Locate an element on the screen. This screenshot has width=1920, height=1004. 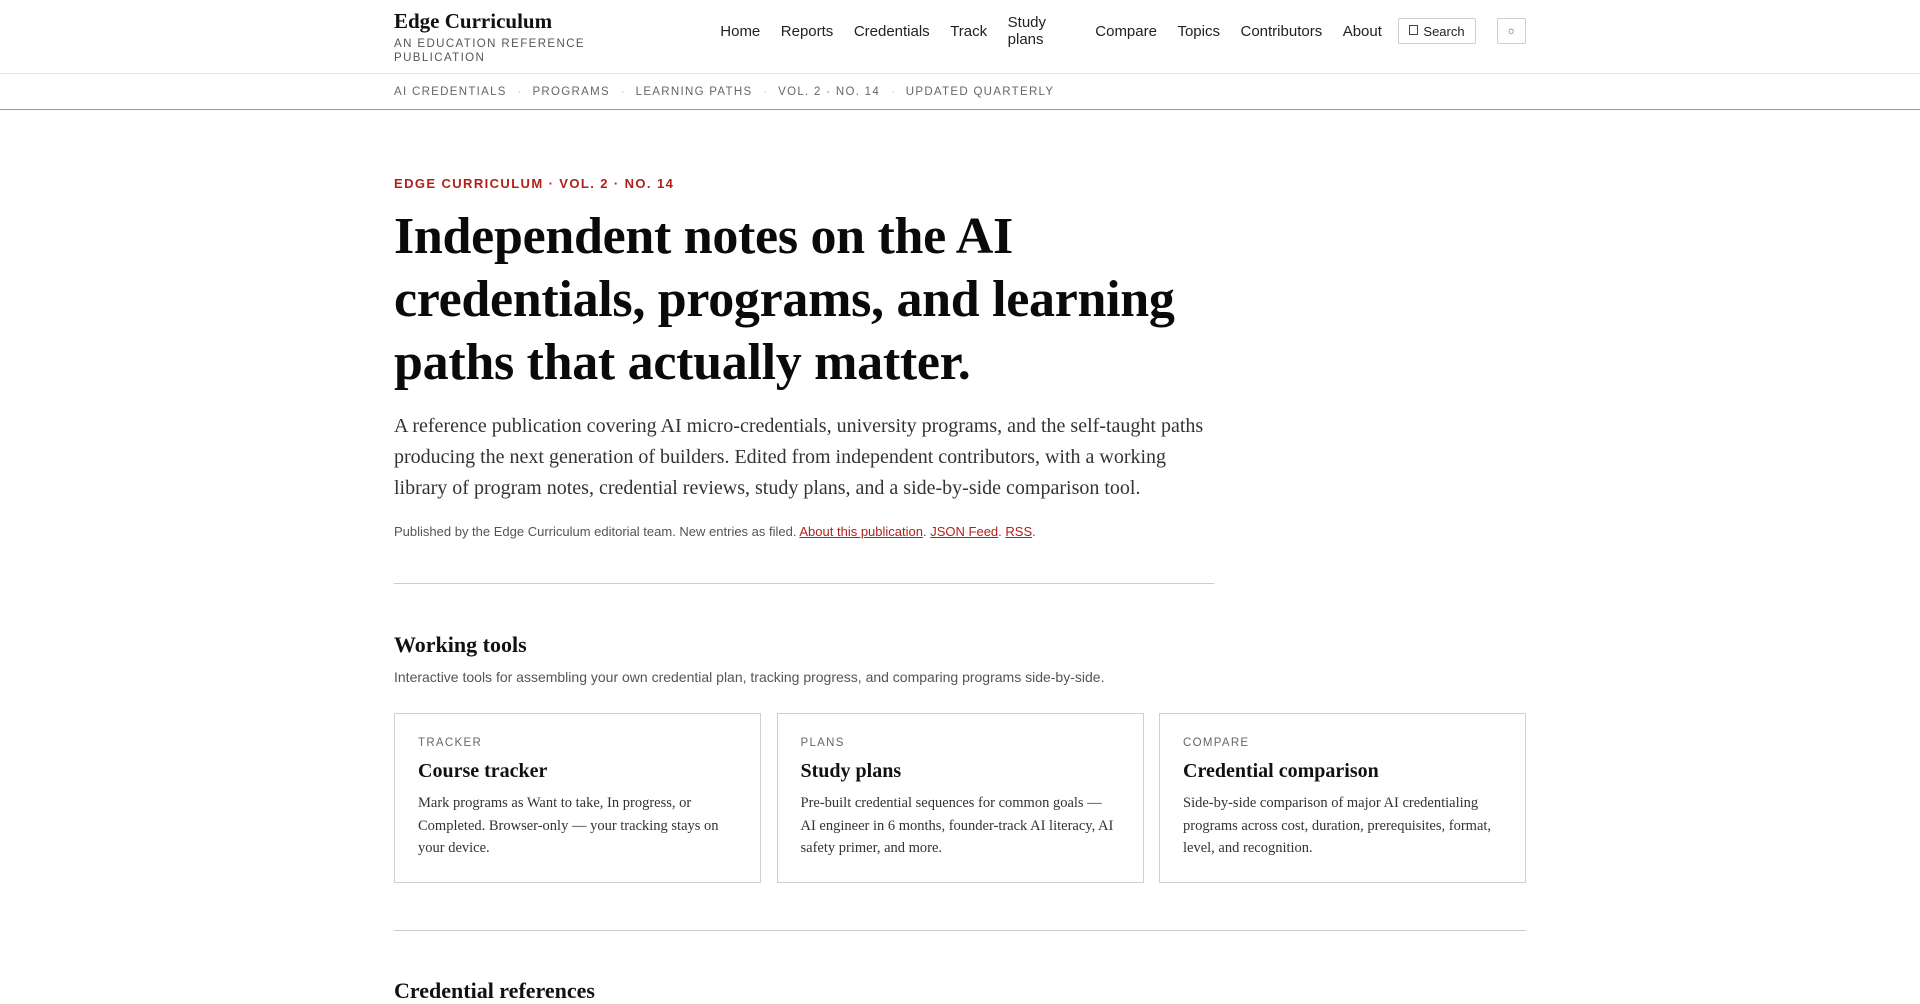
topic-learning-paths: LEARNING PATHS is located at coordinates (694, 92).